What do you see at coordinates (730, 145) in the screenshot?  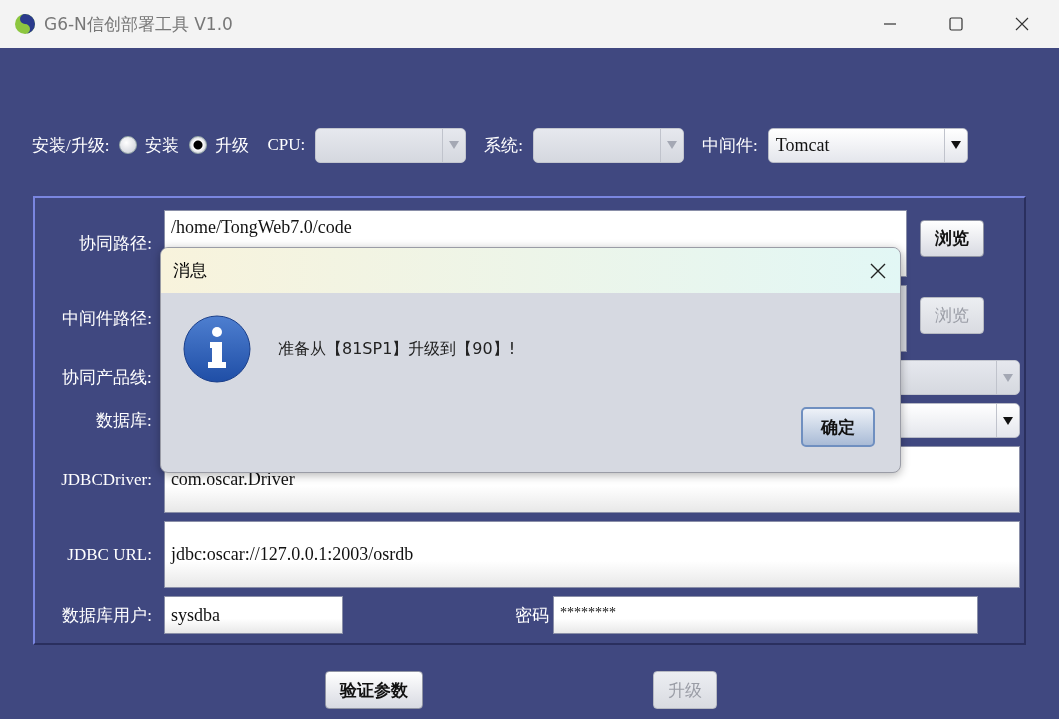 I see `selector-label: 中间件:` at bounding box center [730, 145].